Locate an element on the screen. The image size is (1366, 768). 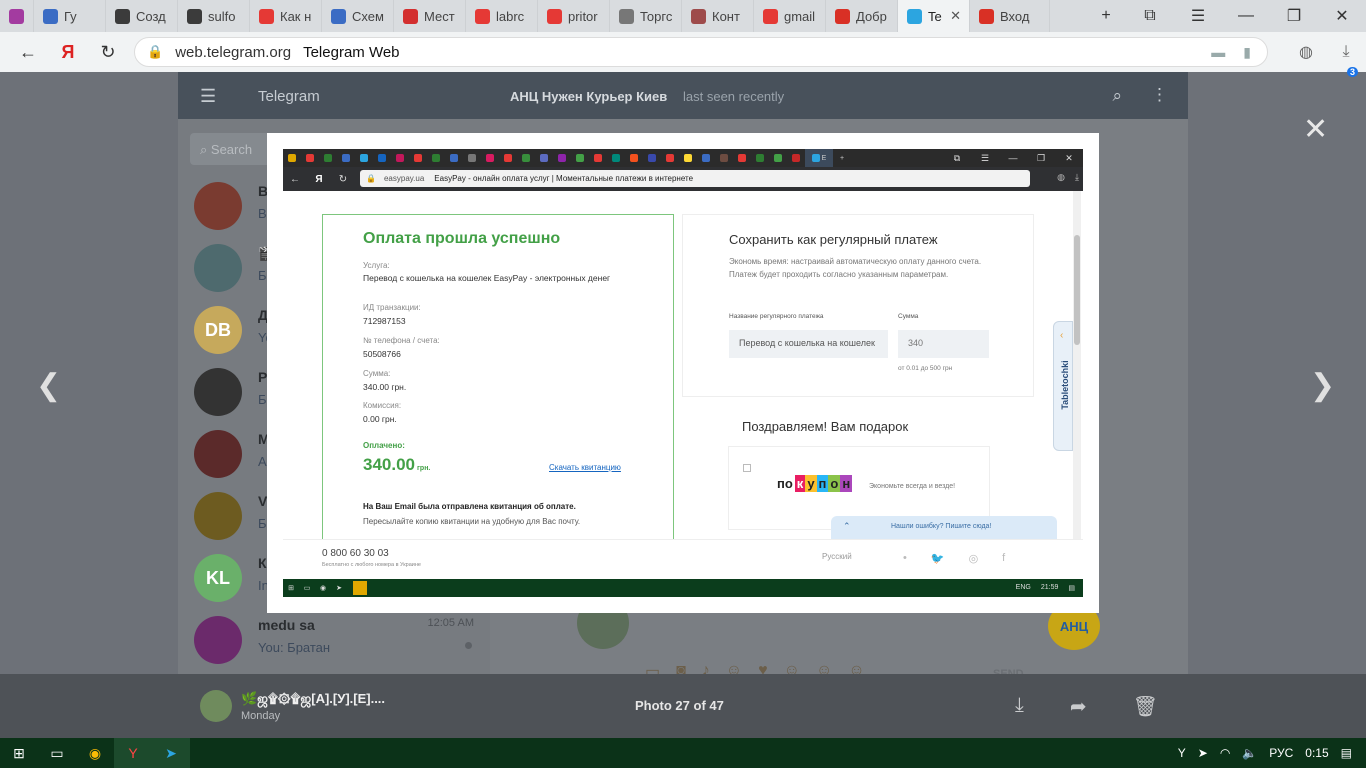
forward-icon: ➦ is located at coordinates (1078, 706).